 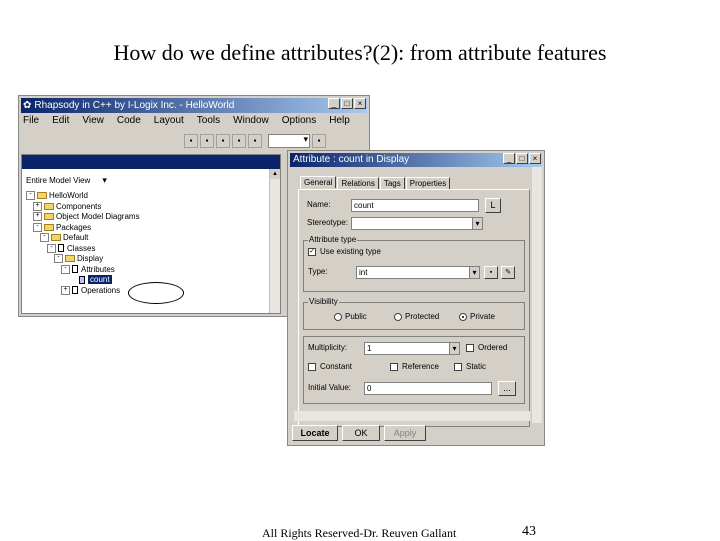 What do you see at coordinates (392, 183) in the screenshot?
I see `tab-tags: Tags` at bounding box center [392, 183].